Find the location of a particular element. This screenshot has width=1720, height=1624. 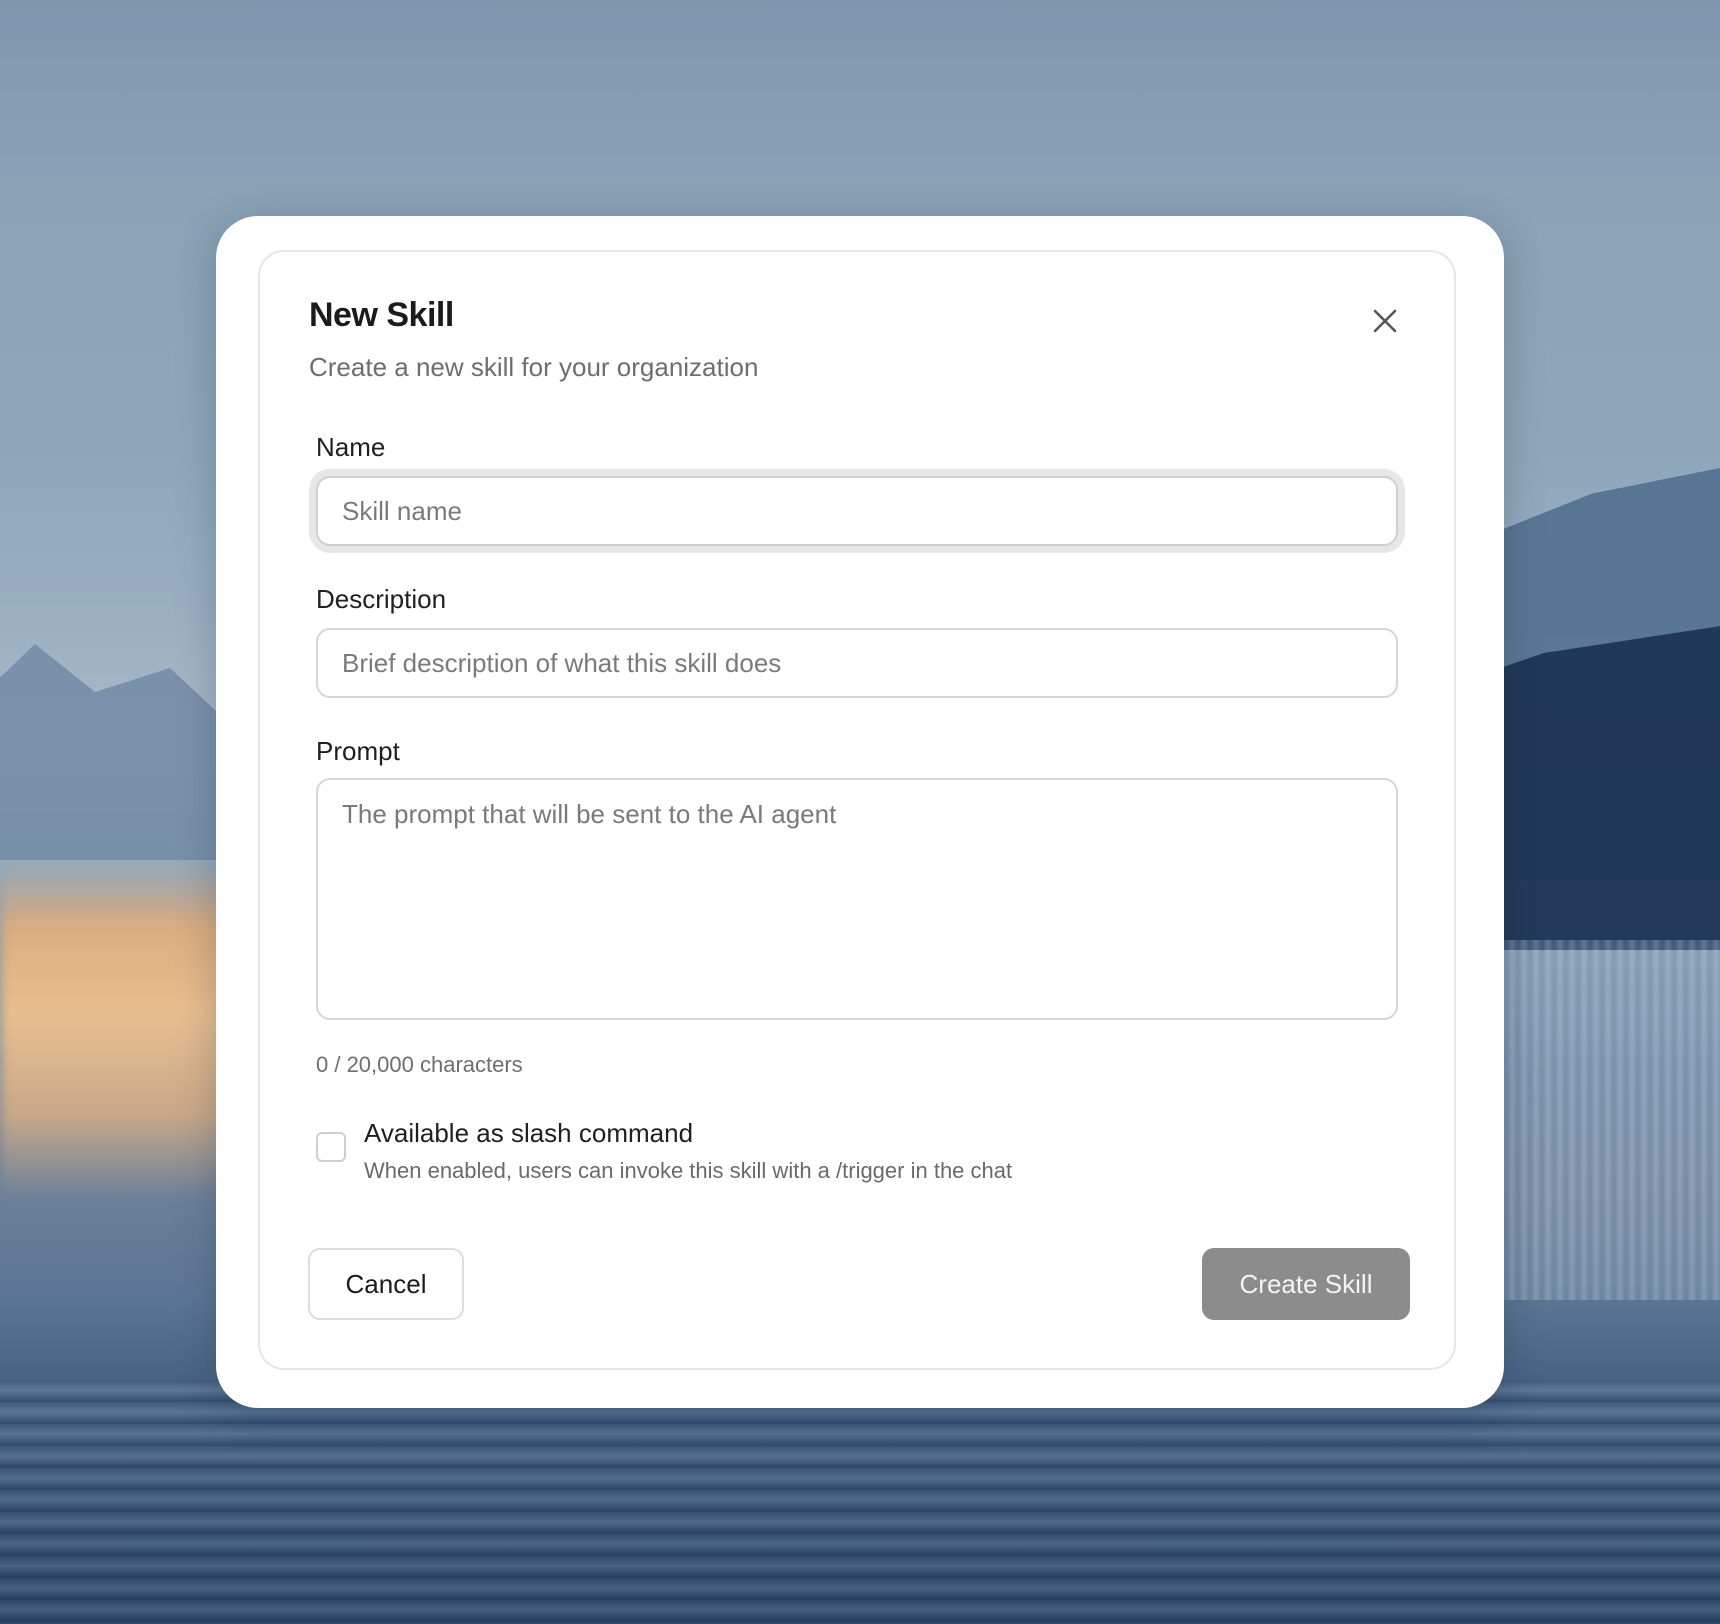

close-button is located at coordinates (1385, 321).